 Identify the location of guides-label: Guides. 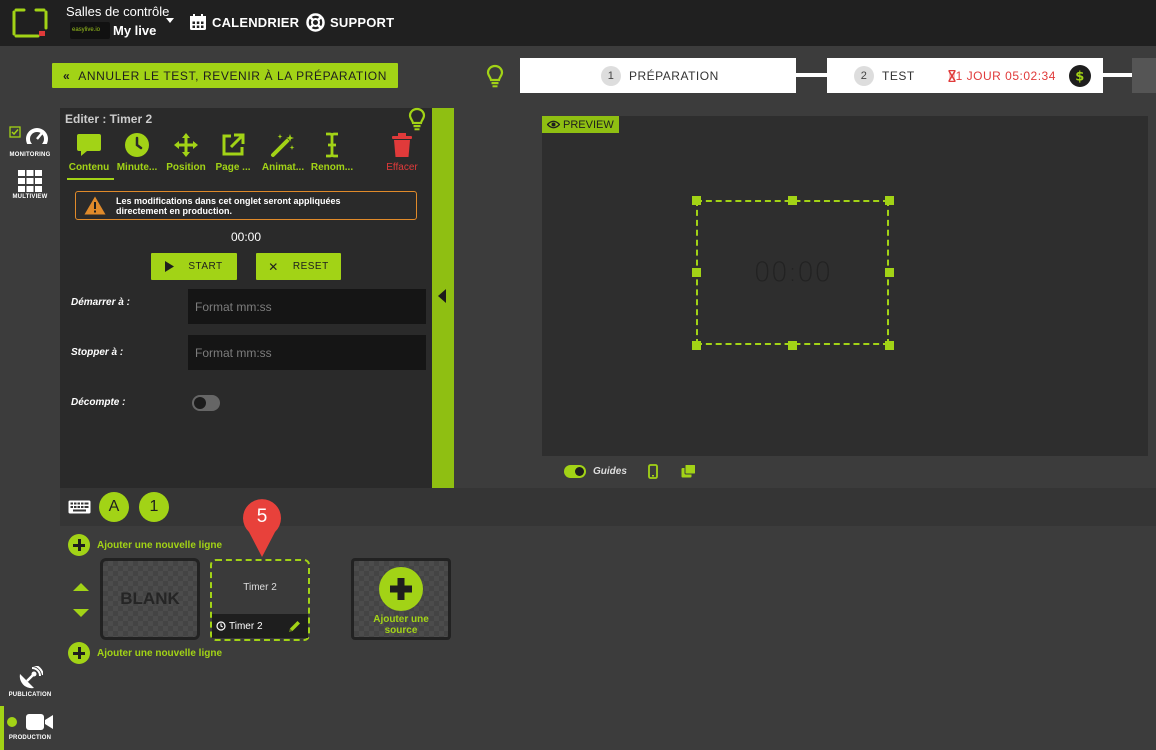
(610, 471).